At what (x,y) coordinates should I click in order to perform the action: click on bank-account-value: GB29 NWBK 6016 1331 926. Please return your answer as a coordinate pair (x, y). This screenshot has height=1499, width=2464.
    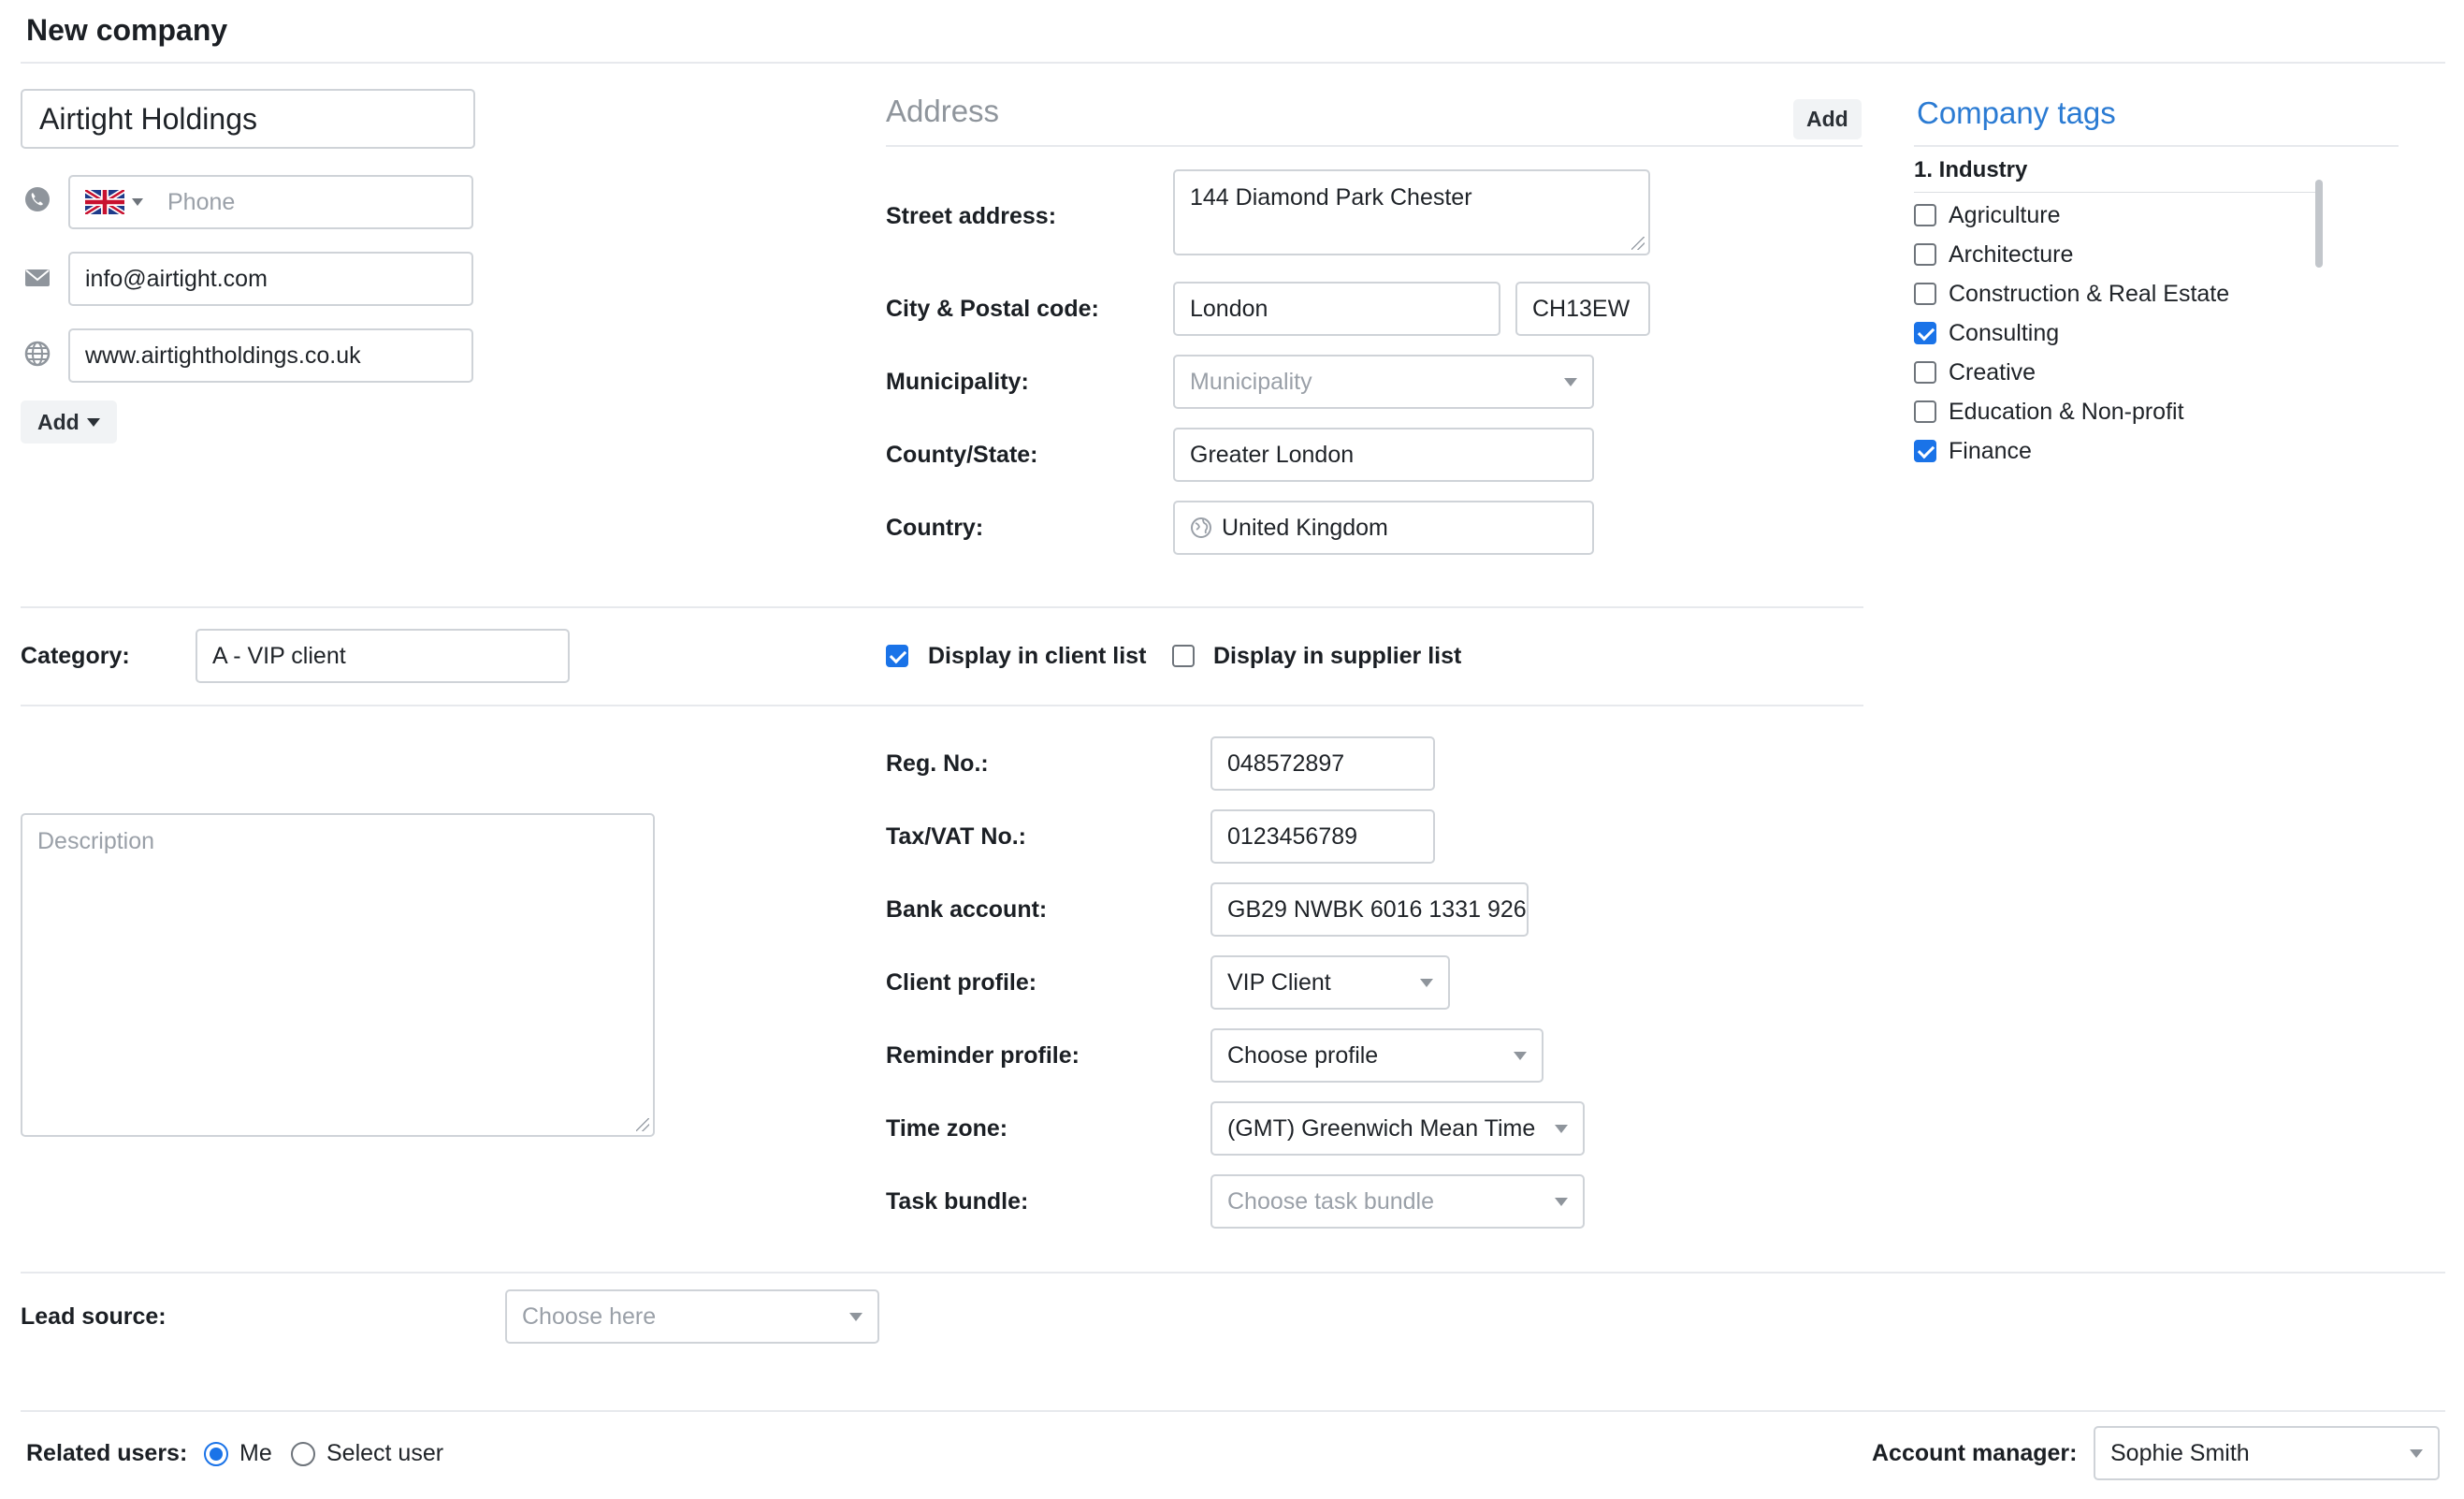
    Looking at the image, I should click on (1377, 909).